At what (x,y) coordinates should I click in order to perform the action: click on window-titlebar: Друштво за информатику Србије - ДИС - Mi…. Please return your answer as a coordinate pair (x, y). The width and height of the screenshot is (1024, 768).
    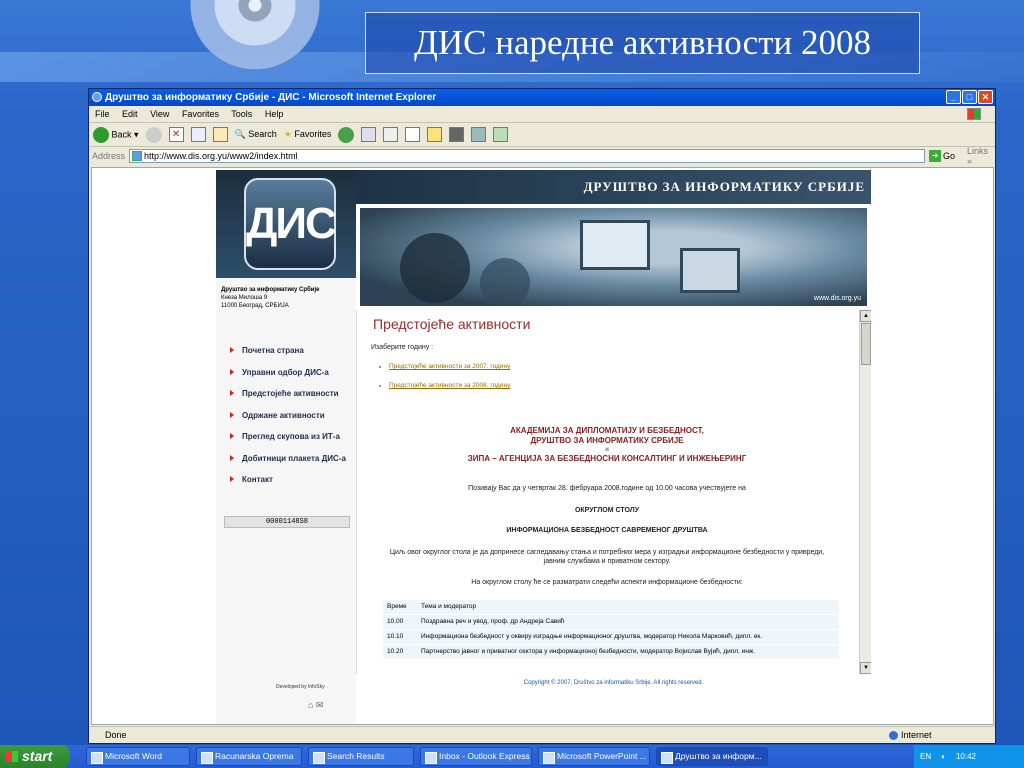
    Looking at the image, I should click on (542, 97).